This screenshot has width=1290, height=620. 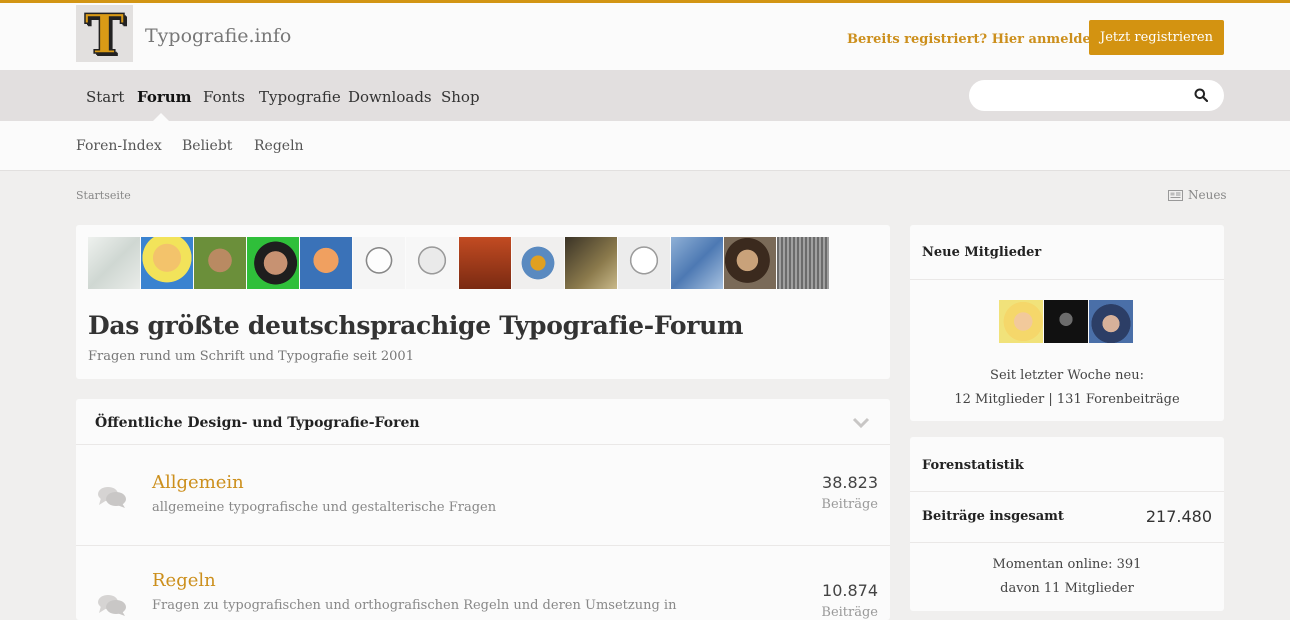 I want to click on online-members: davon 11 Mitglieder, so click(x=1067, y=588).